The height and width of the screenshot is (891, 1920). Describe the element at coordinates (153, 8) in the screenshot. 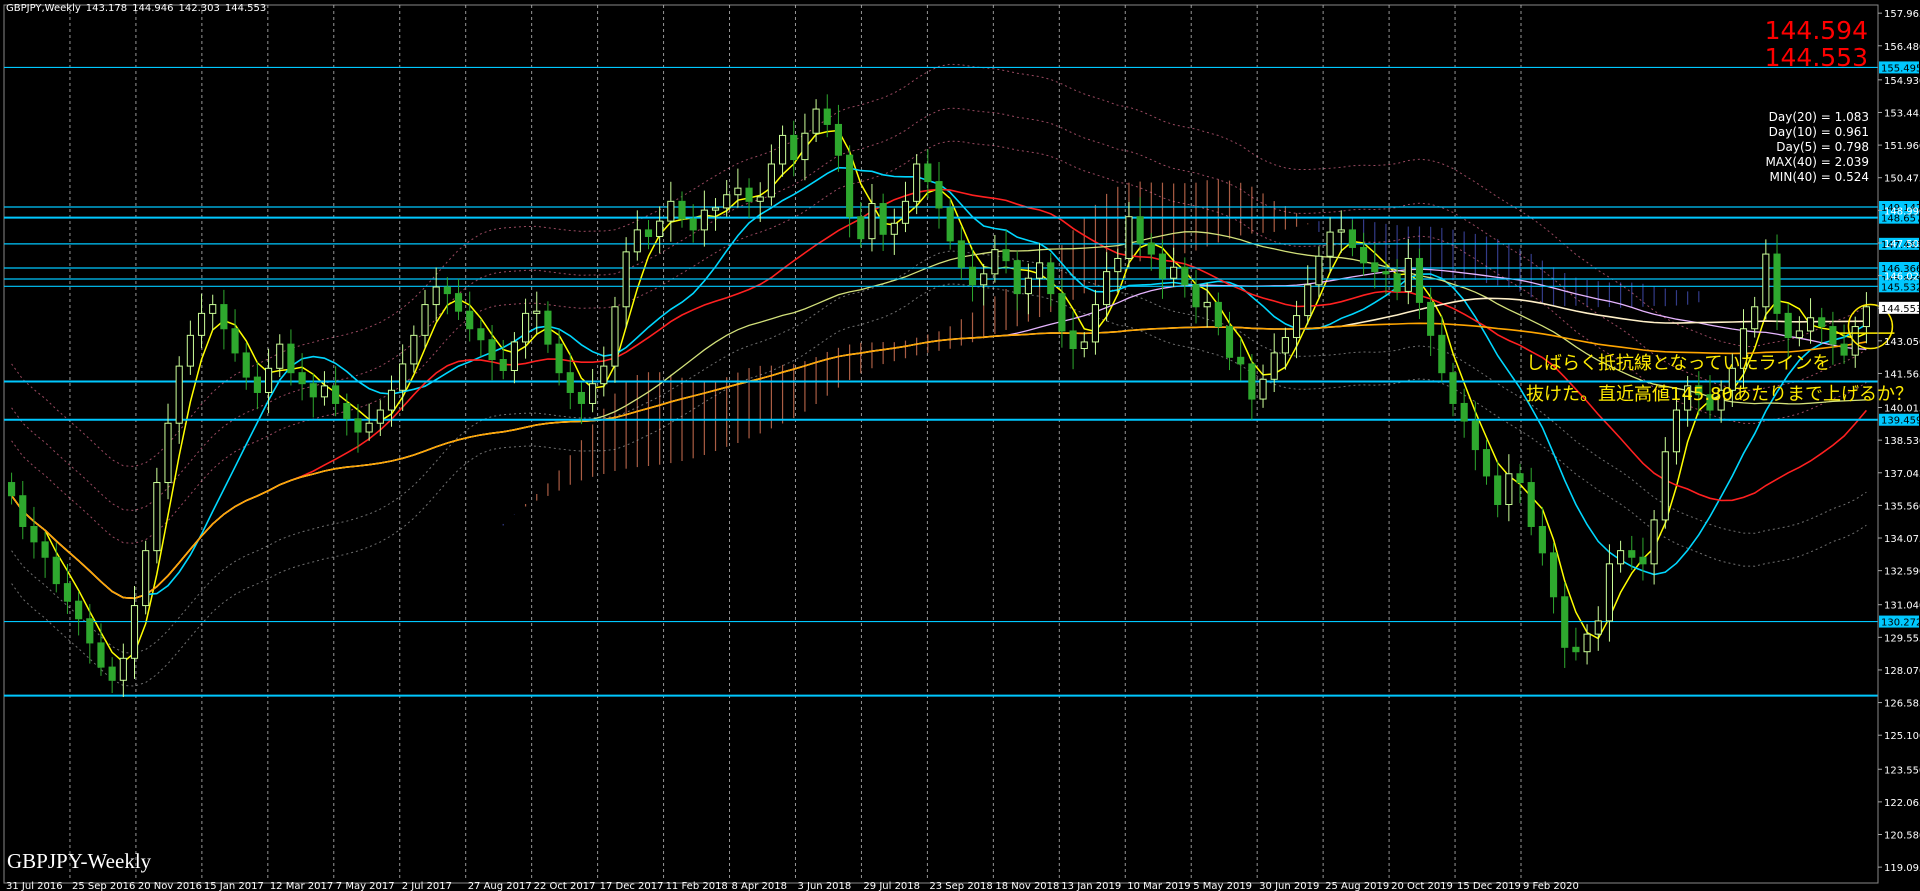

I see `high-value: 144.946` at that location.